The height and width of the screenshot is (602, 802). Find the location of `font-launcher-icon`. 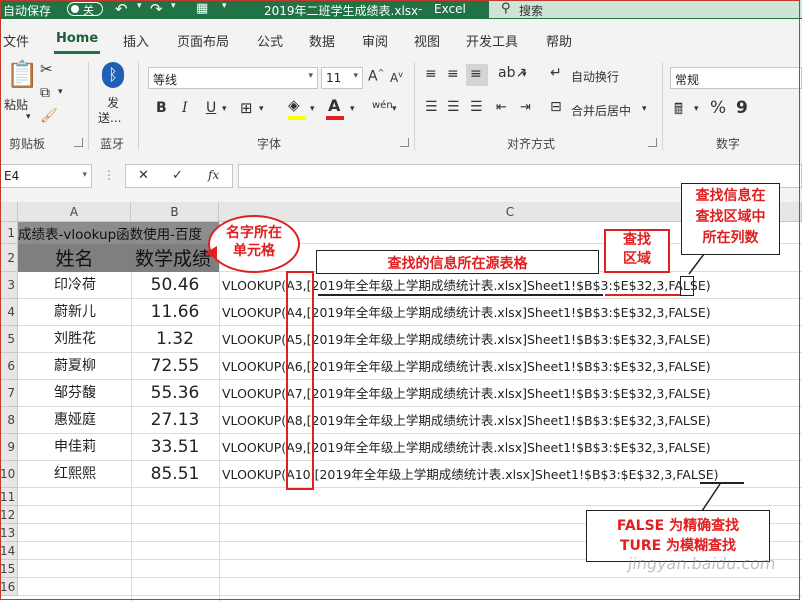

font-launcher-icon is located at coordinates (404, 142).